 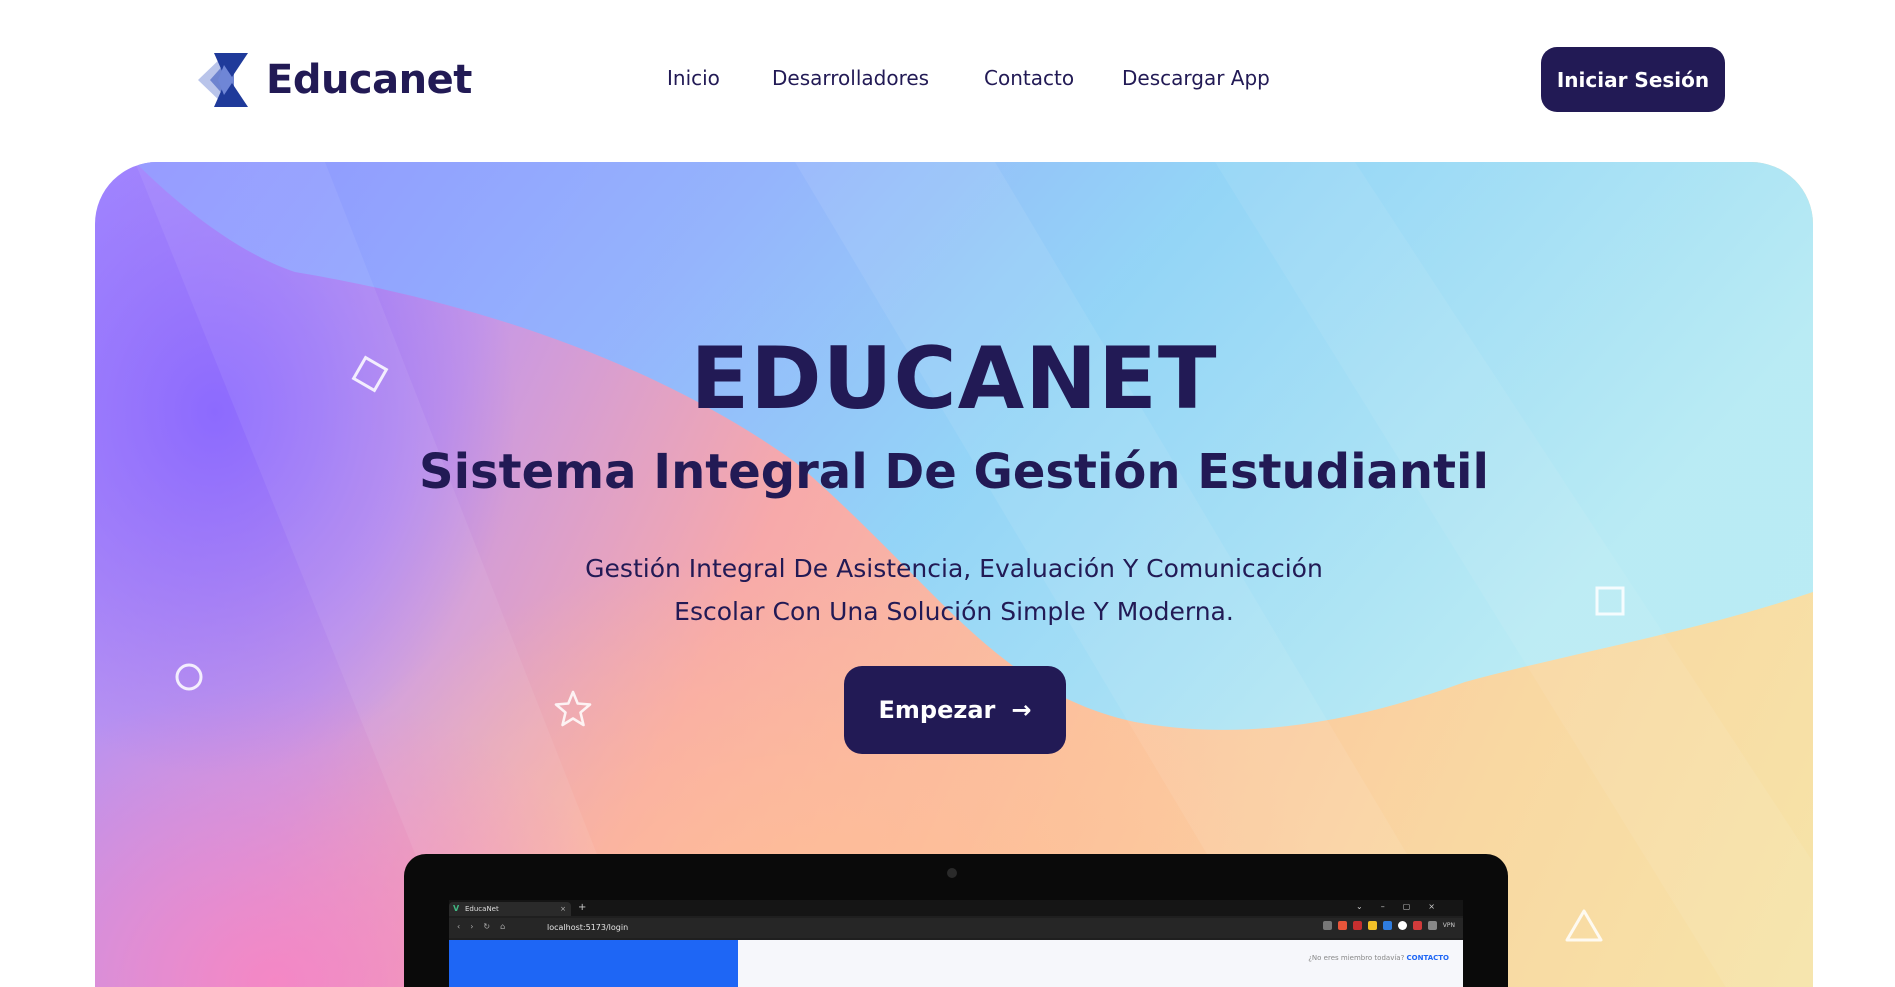 I want to click on login-button: Iniciar Sesión, so click(x=1633, y=79).